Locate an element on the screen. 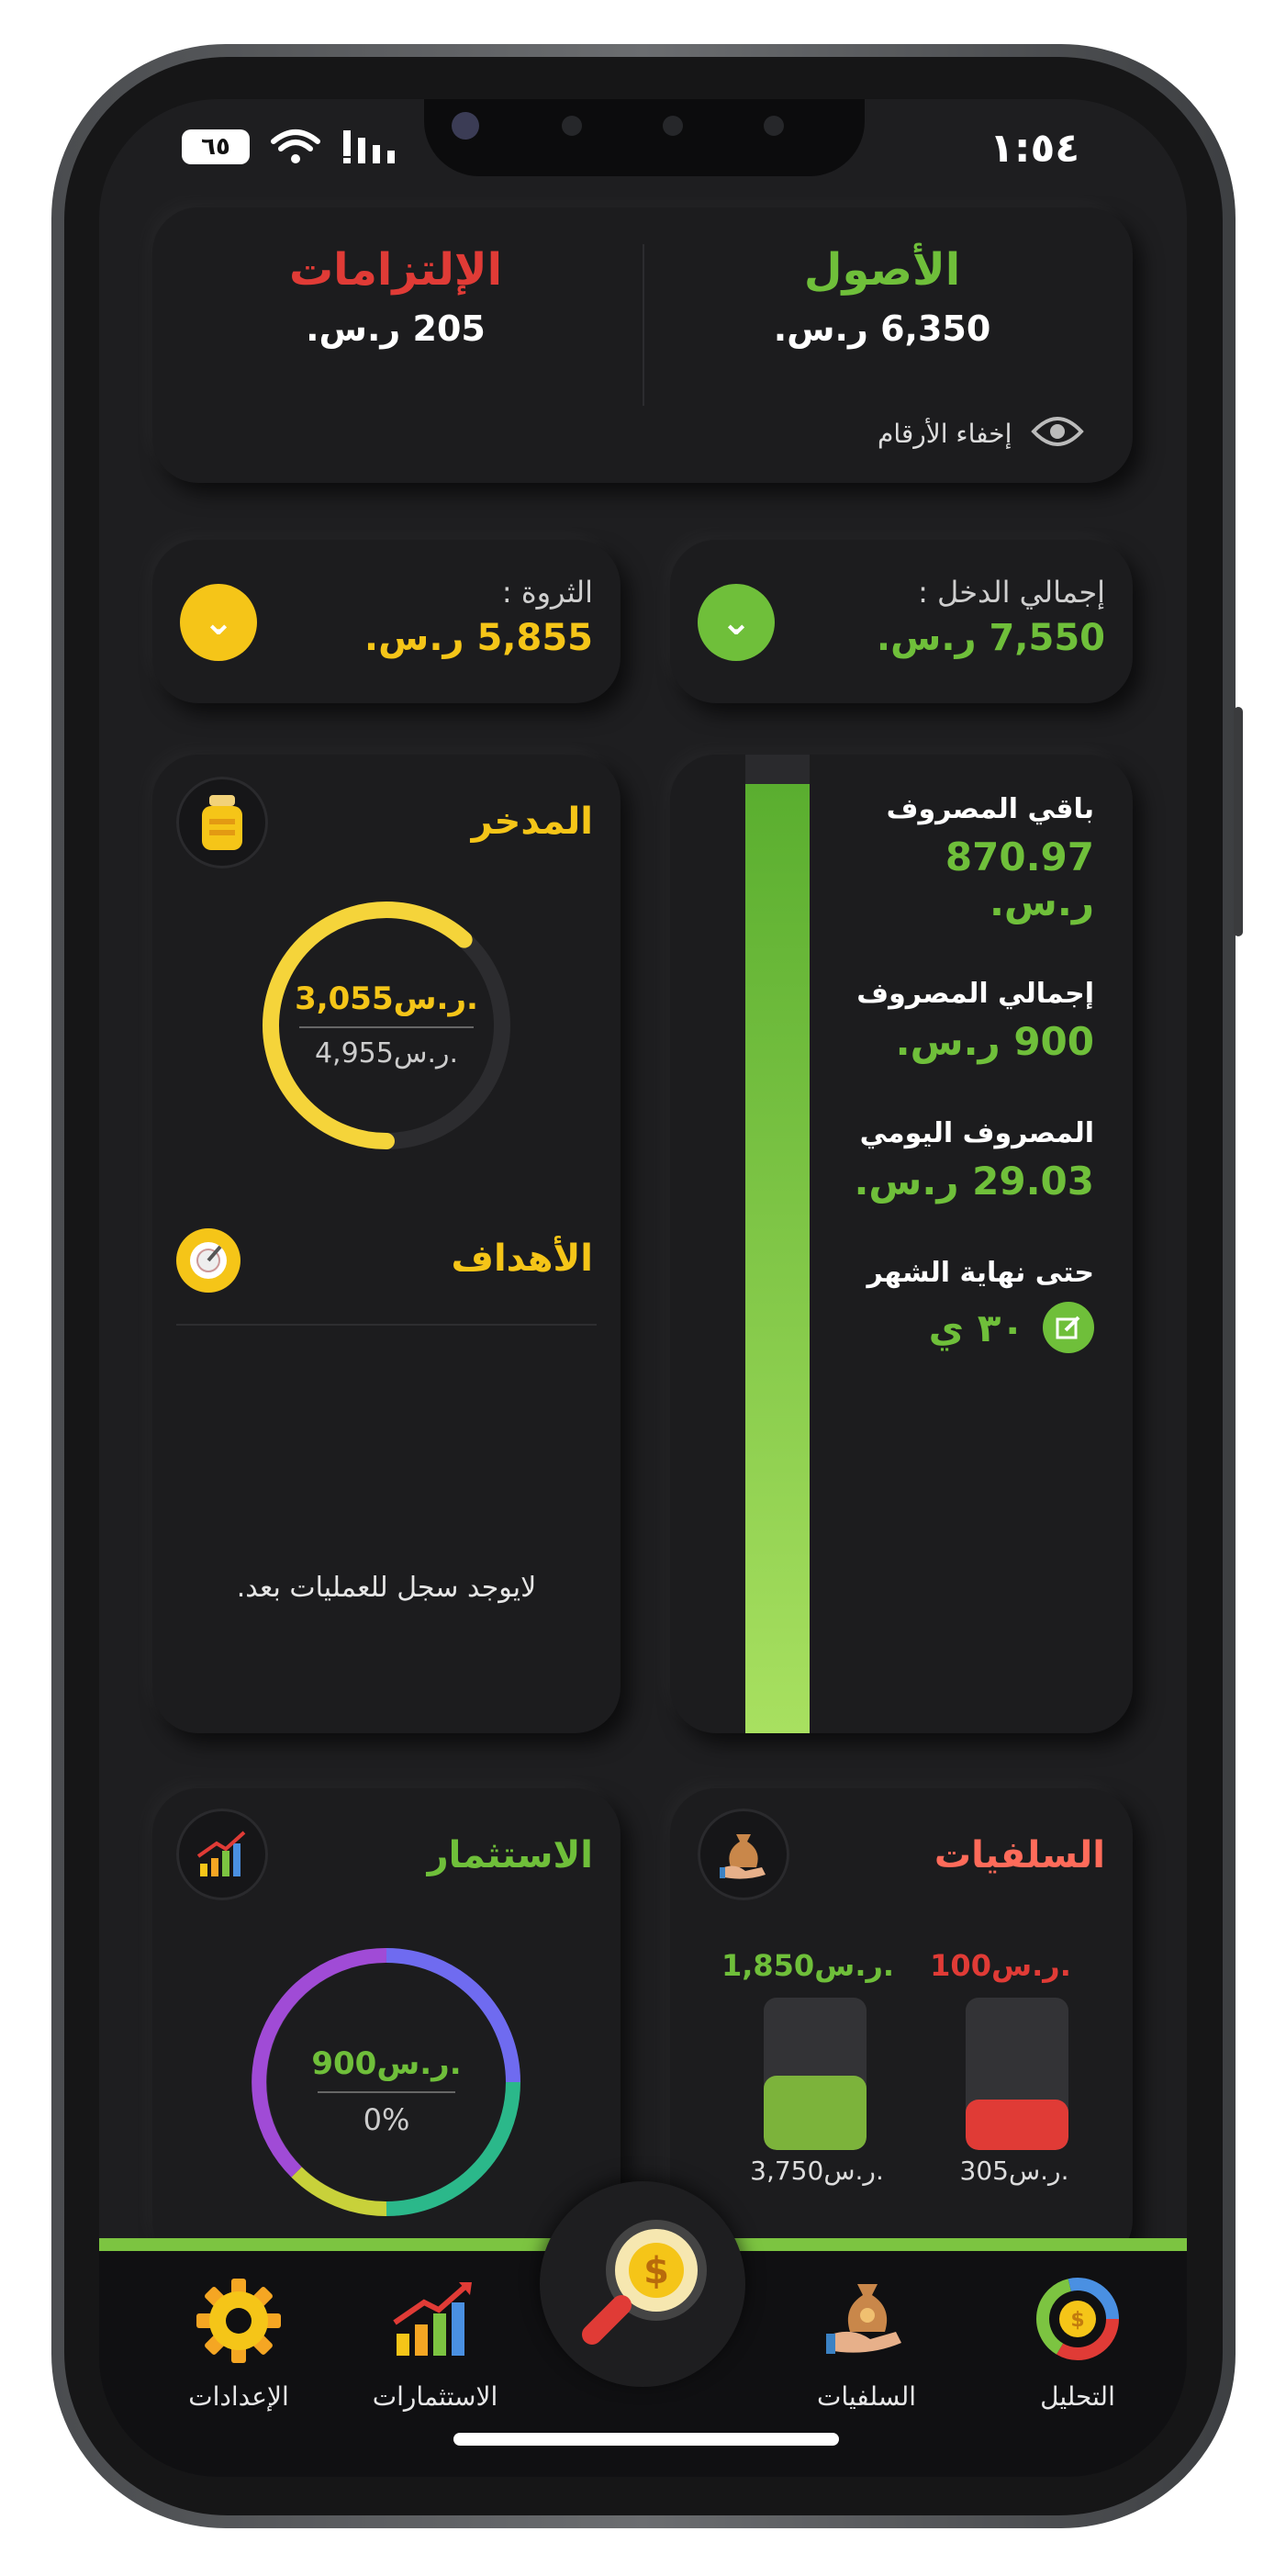  status-icons: ٦٥ is located at coordinates (292, 147).